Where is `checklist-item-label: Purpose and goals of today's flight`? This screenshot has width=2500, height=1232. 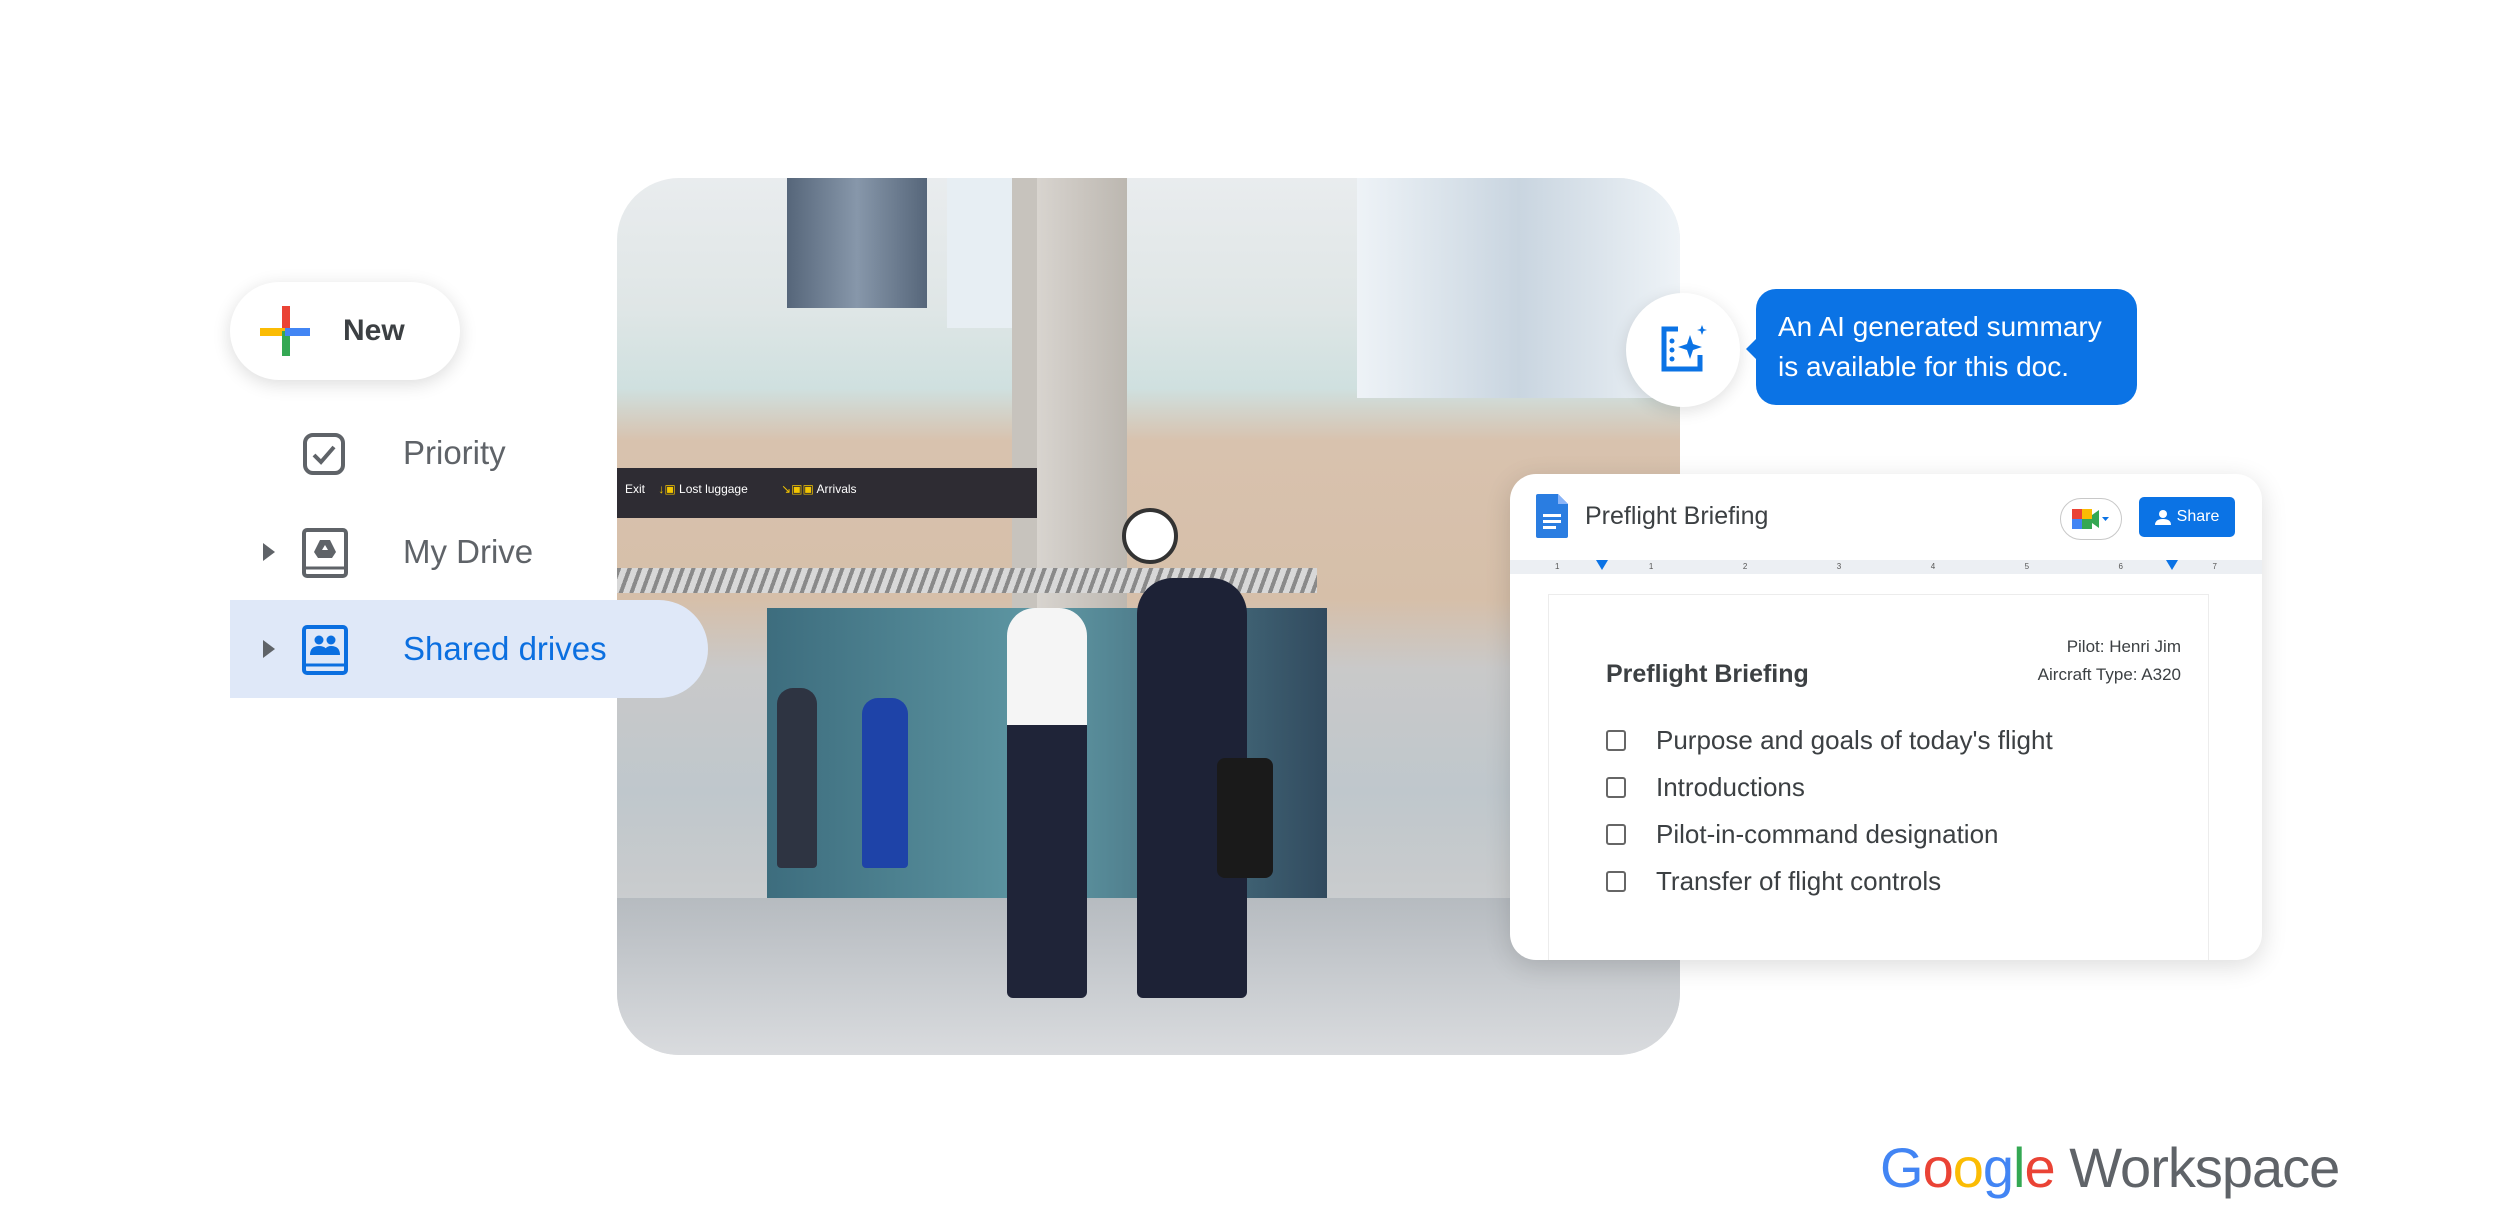 checklist-item-label: Purpose and goals of today's flight is located at coordinates (1854, 740).